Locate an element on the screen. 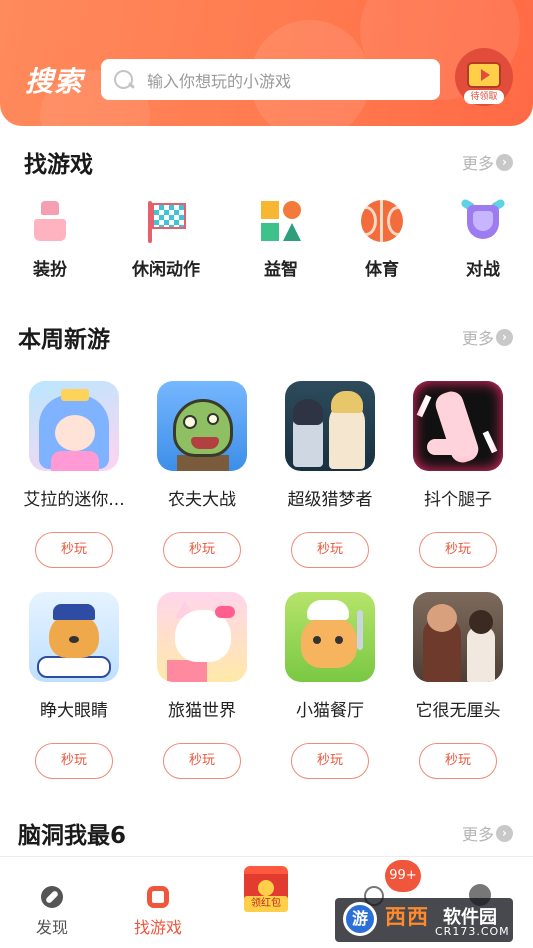  watermark-main: 西西 is located at coordinates (407, 917).